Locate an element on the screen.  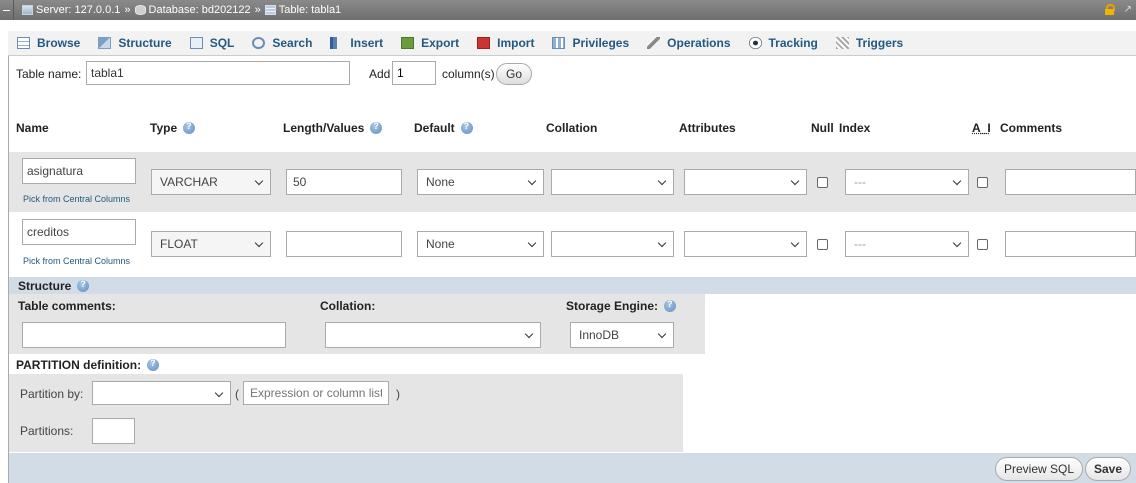
expand-icon: ↗ is located at coordinates (1128, 9).